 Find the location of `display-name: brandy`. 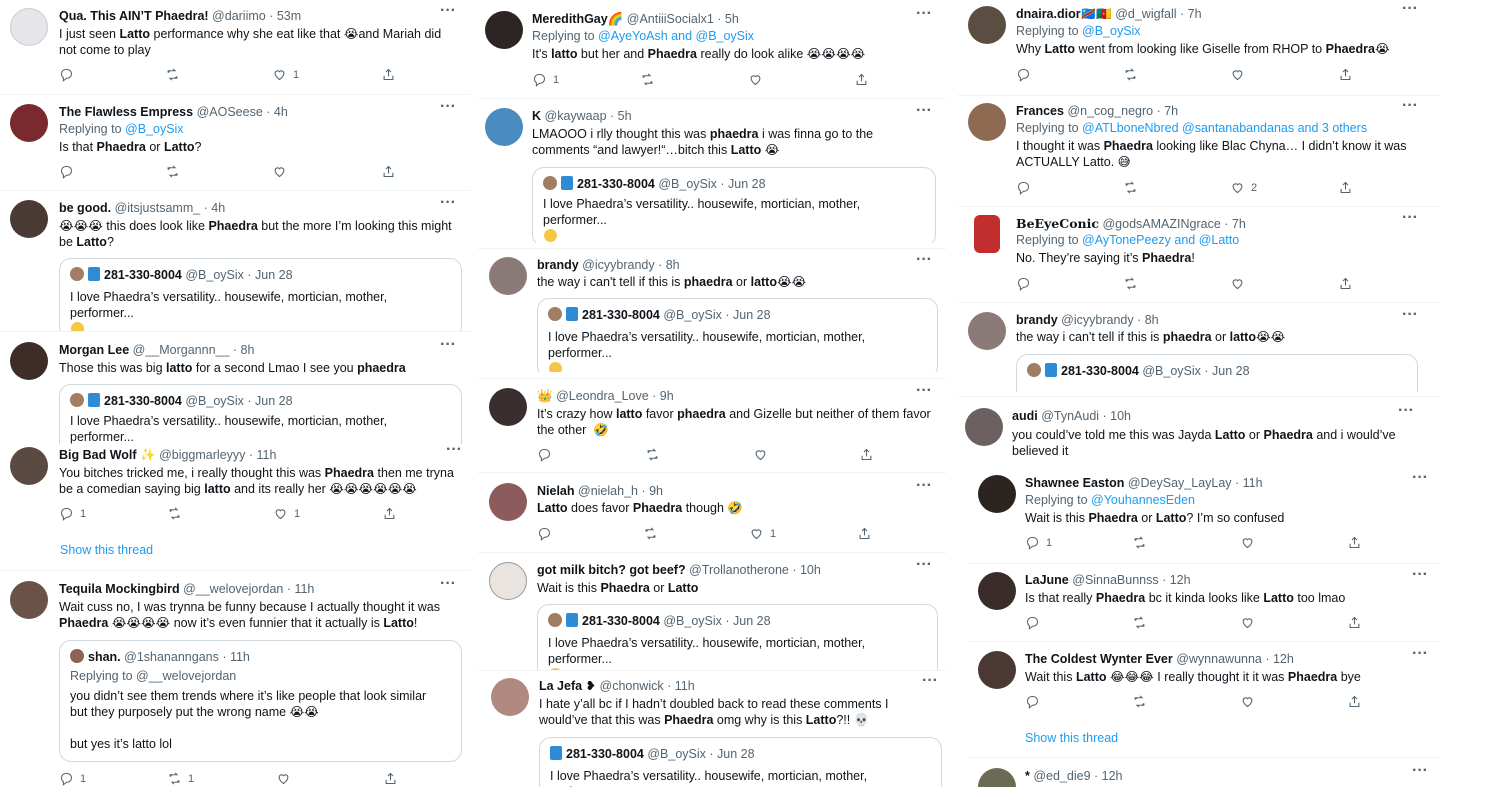

display-name: brandy is located at coordinates (558, 265).